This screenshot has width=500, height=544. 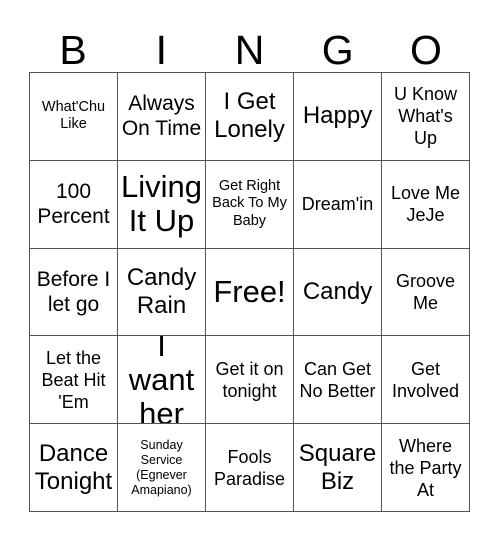 I want to click on bingo-cell: Fools Paradise, so click(x=250, y=468).